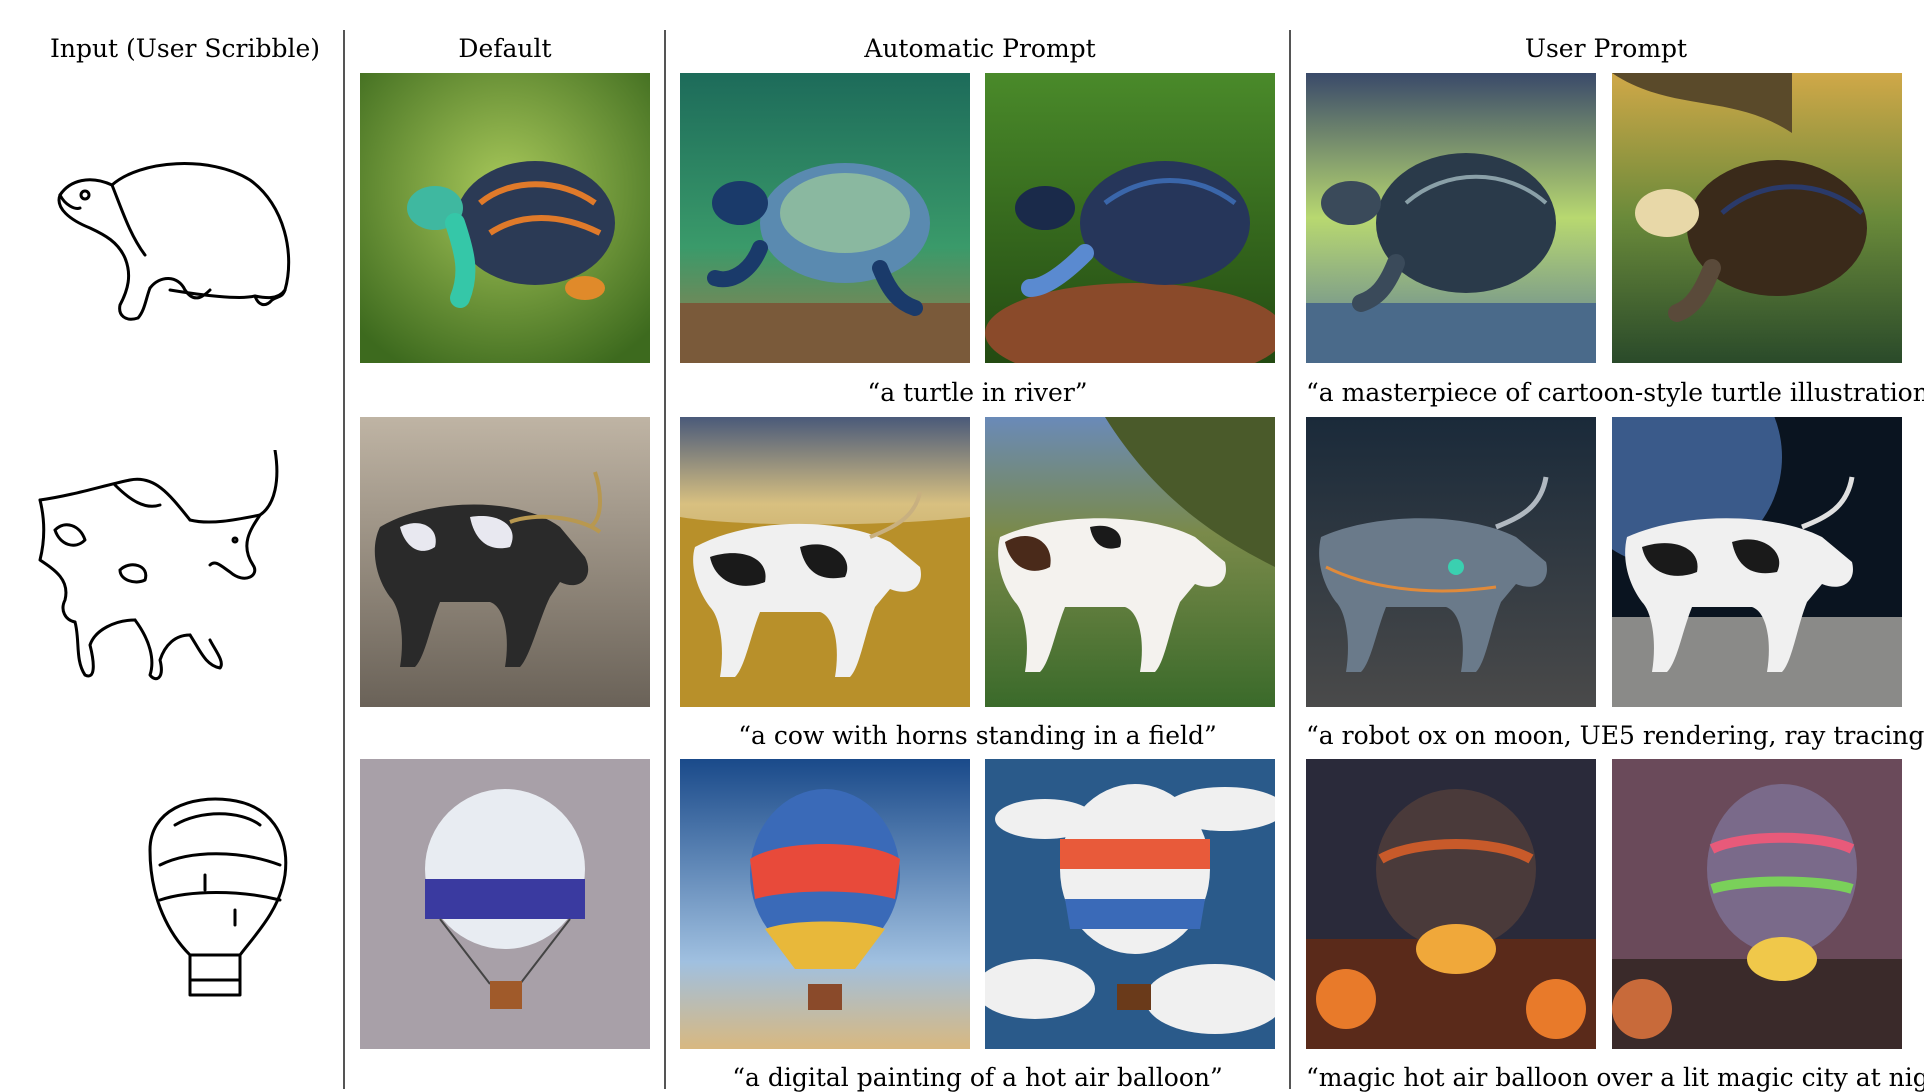  Describe the element at coordinates (215, 902) in the screenshot. I see `scribble-balloon` at that location.